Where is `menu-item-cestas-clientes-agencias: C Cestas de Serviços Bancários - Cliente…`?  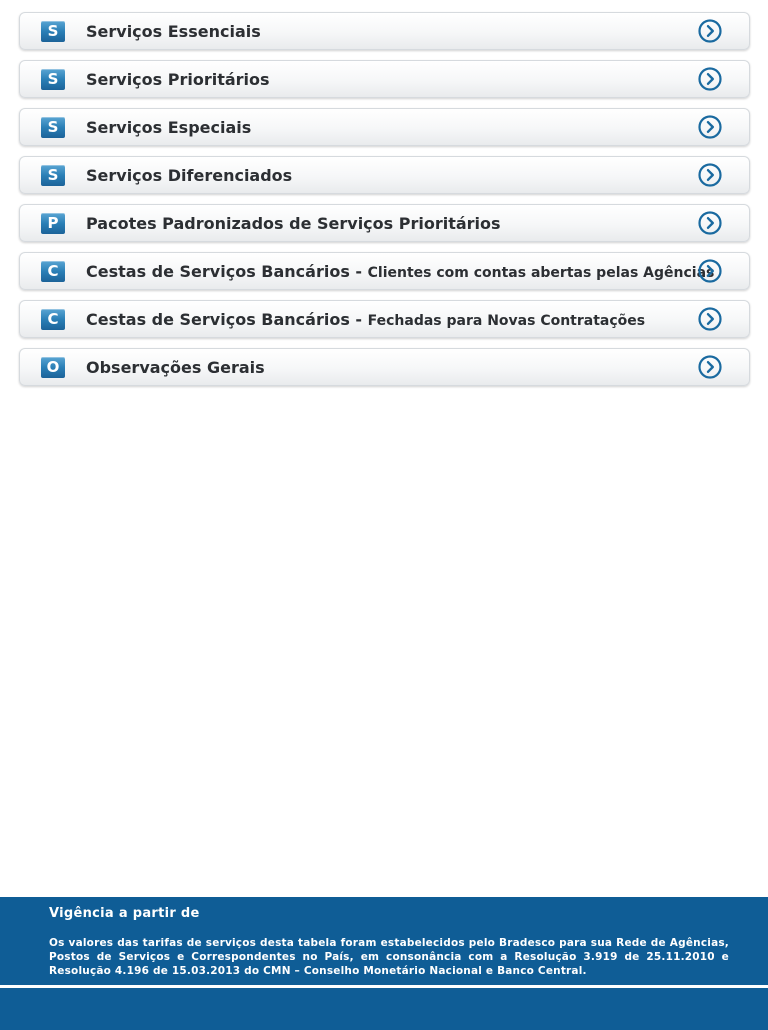
menu-item-cestas-clientes-agencias: C Cestas de Serviços Bancários - Cliente… is located at coordinates (384, 271).